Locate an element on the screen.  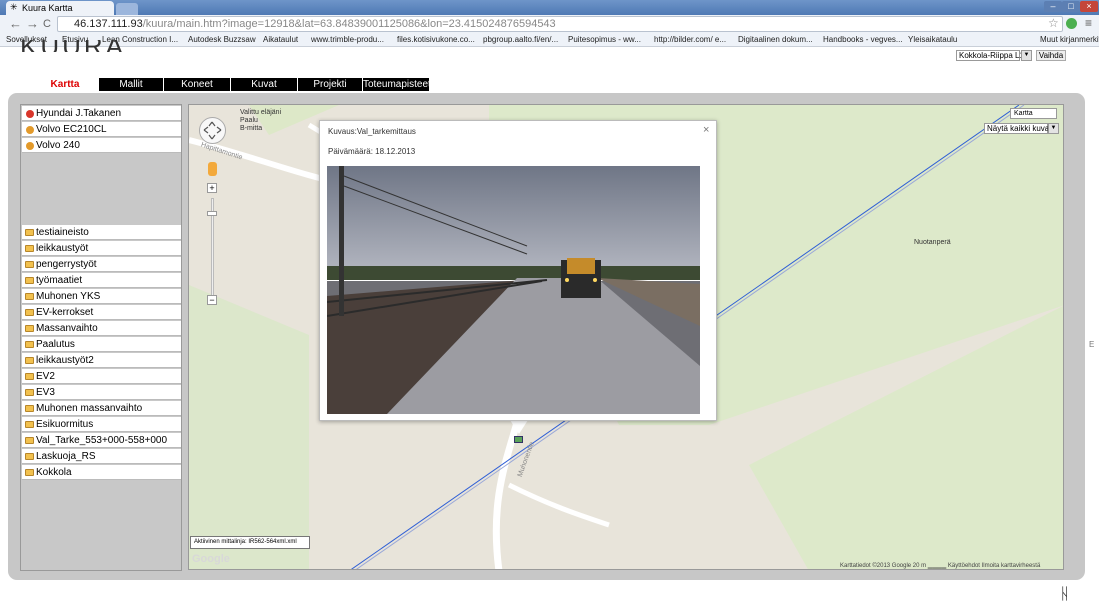
close-icon: × is located at coordinates (706, 130).